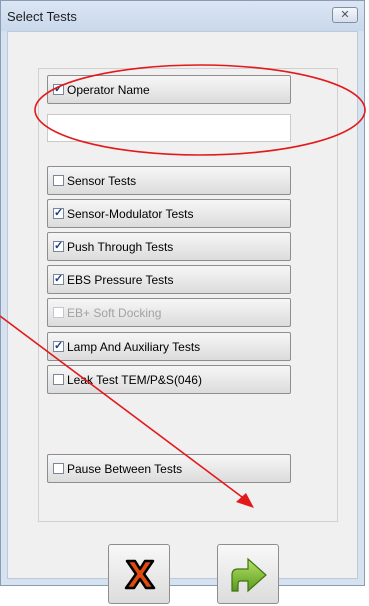  I want to click on pause-between-tests-checkbox: Pause Between Tests, so click(169, 468).